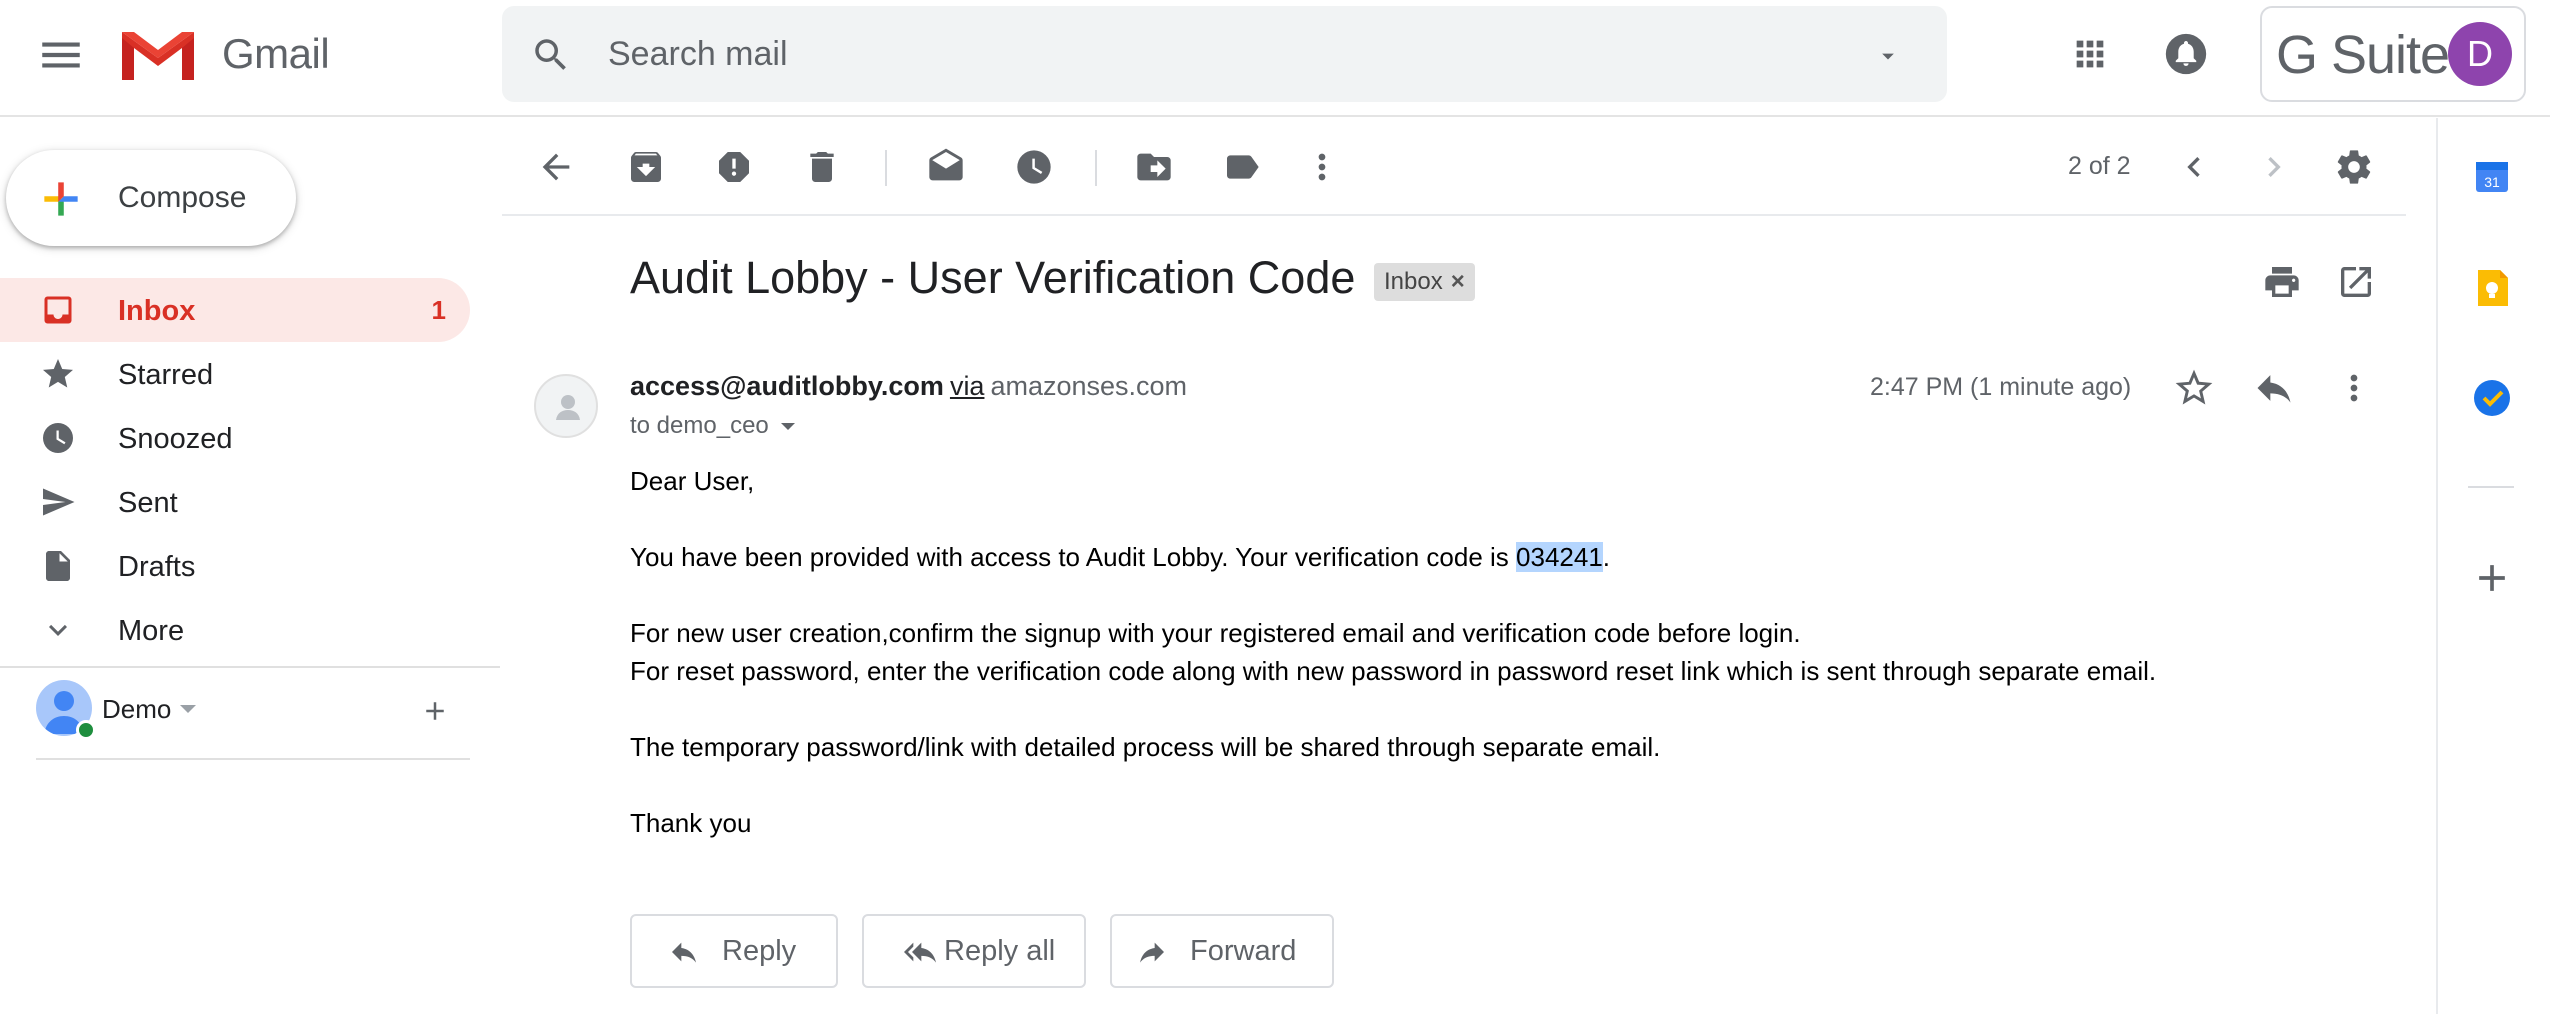  What do you see at coordinates (235, 310) in the screenshot?
I see `sidebar-item-inbox: Inbox 1` at bounding box center [235, 310].